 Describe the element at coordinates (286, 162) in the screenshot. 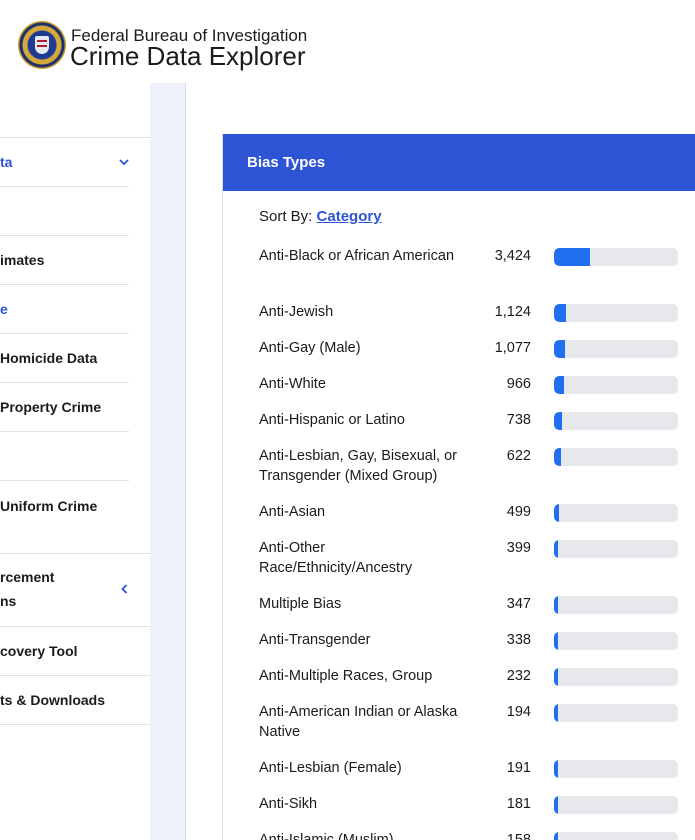

I see `card-title: Bias Types` at that location.